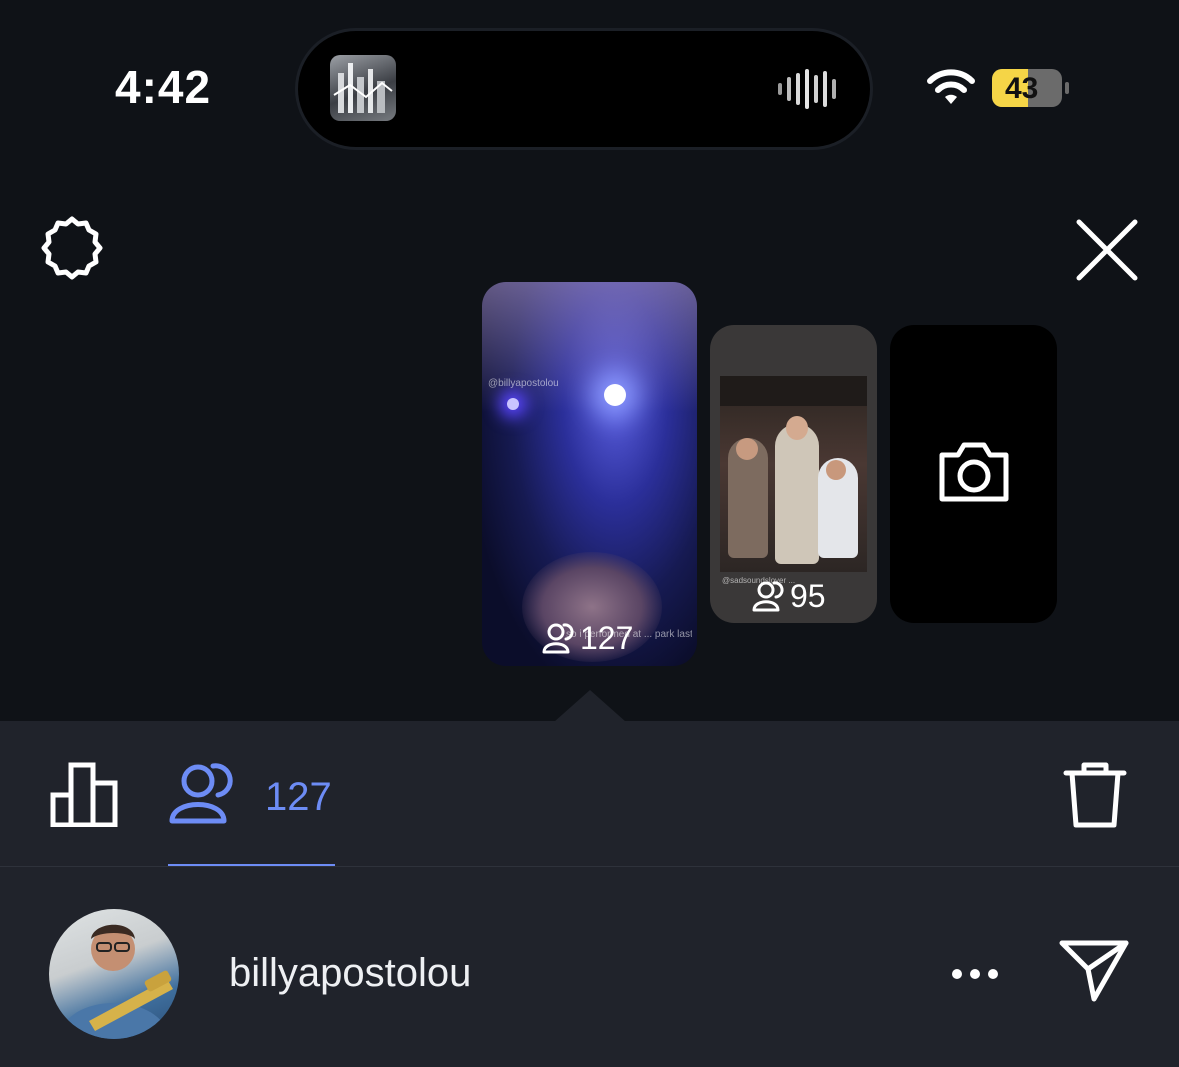 This screenshot has height=1067, width=1179. What do you see at coordinates (1095, 795) in the screenshot?
I see `trash-icon` at bounding box center [1095, 795].